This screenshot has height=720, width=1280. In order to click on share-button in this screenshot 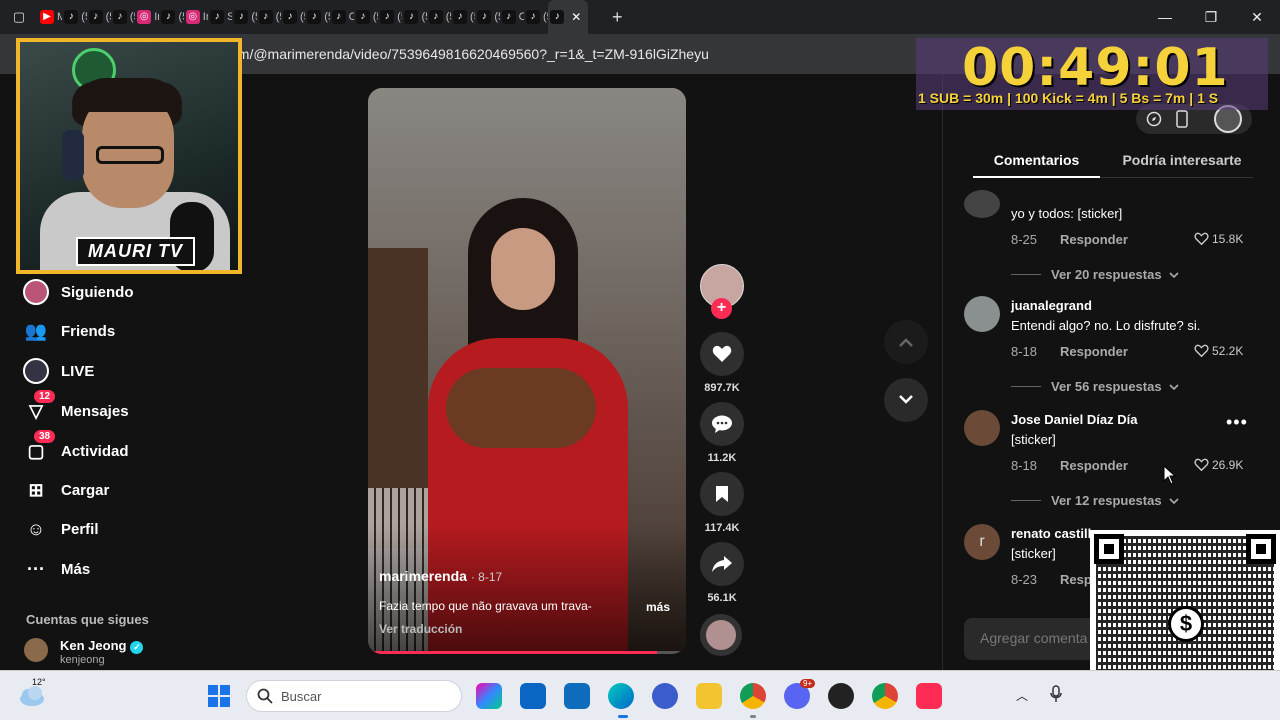, I will do `click(722, 564)`.